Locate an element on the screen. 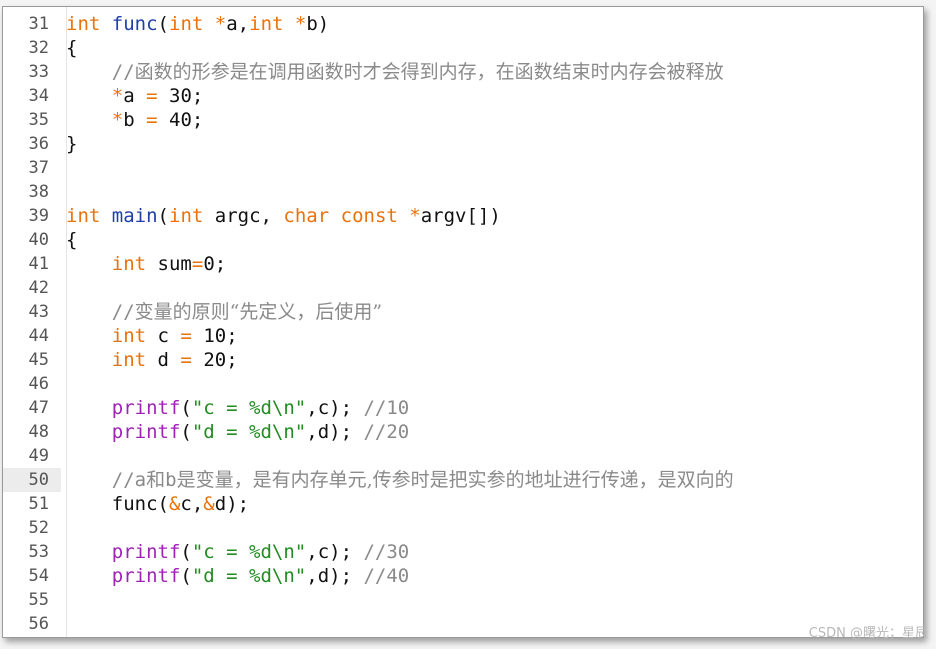  code-line: 54 printf("d = %d\n",d); //40 is located at coordinates (463, 576).